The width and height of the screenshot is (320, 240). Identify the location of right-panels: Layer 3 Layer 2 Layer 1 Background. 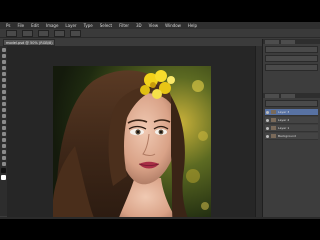
(291, 128).